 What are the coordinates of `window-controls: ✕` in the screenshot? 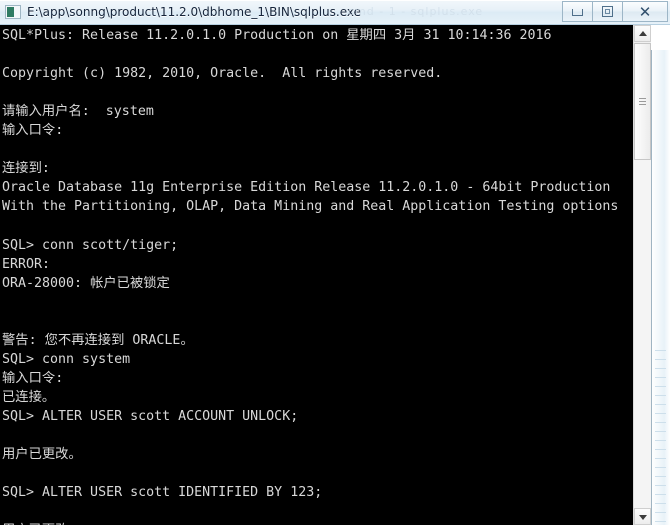 It's located at (615, 11).